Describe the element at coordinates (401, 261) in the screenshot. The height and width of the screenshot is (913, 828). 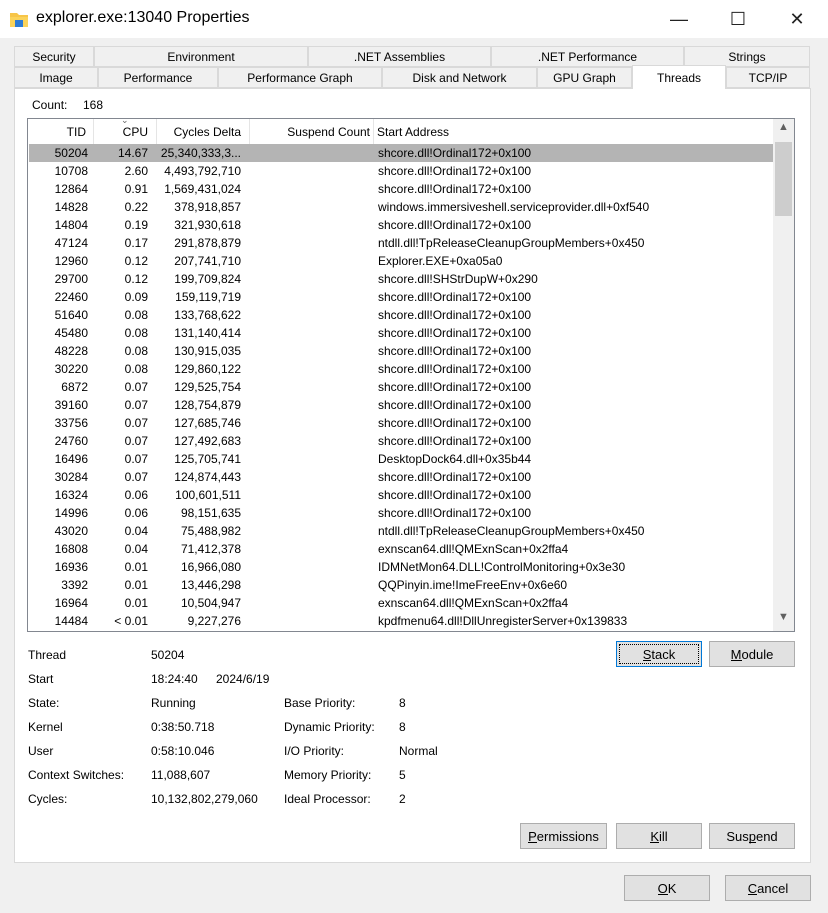
I see `table-row: 12960 0.12 207,741,710 Explorer.EXE+0xa05a0` at that location.